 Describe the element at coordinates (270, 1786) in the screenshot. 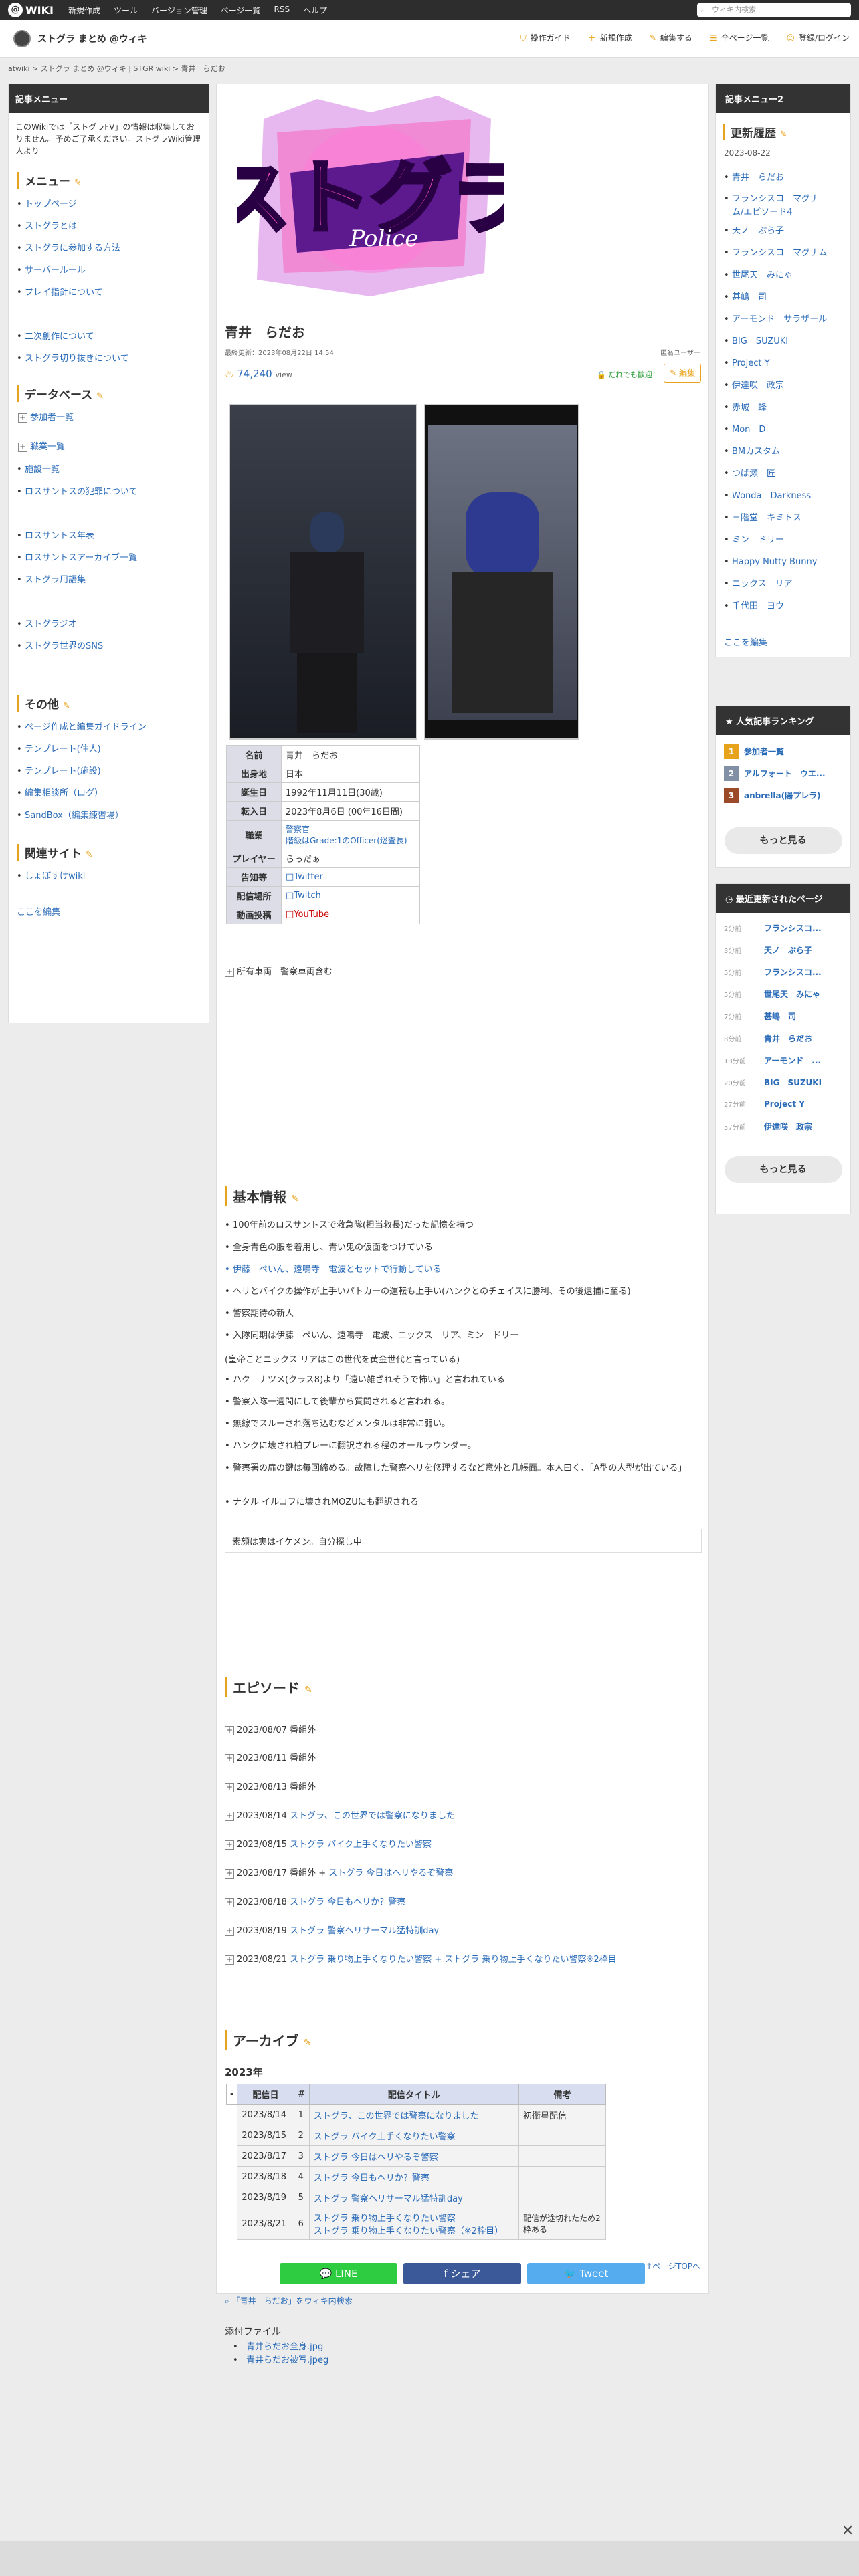

I see `episode-toggle: +2023/08/13 番組外` at that location.